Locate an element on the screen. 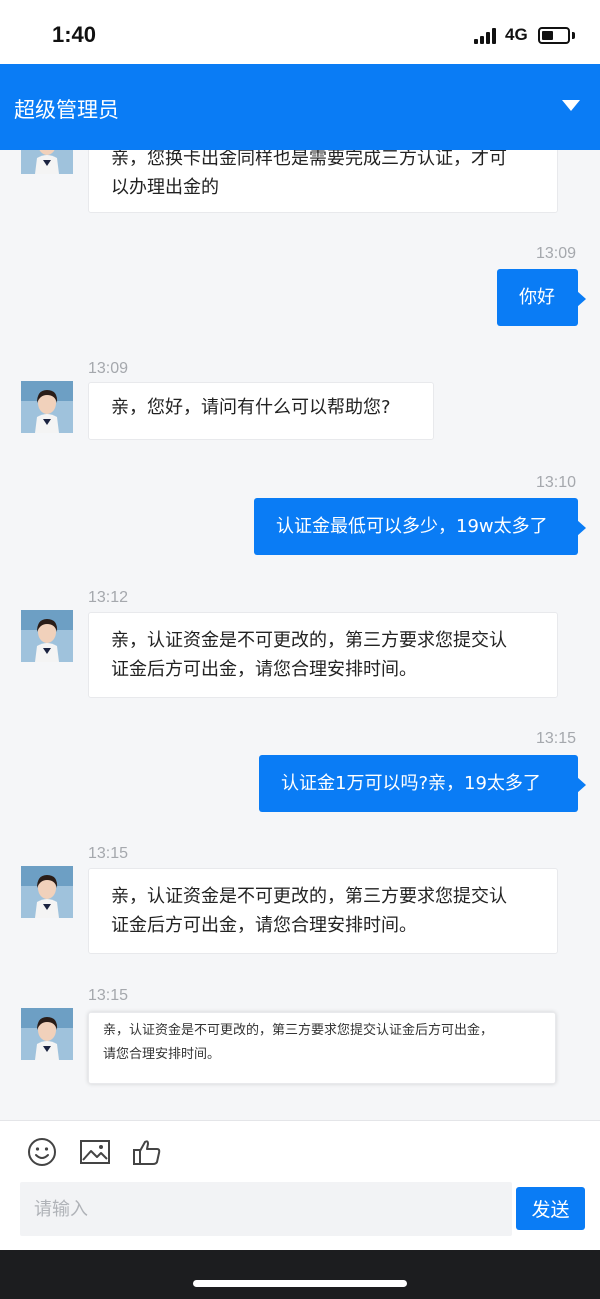 The image size is (600, 1299). home-indicator is located at coordinates (300, 1283).